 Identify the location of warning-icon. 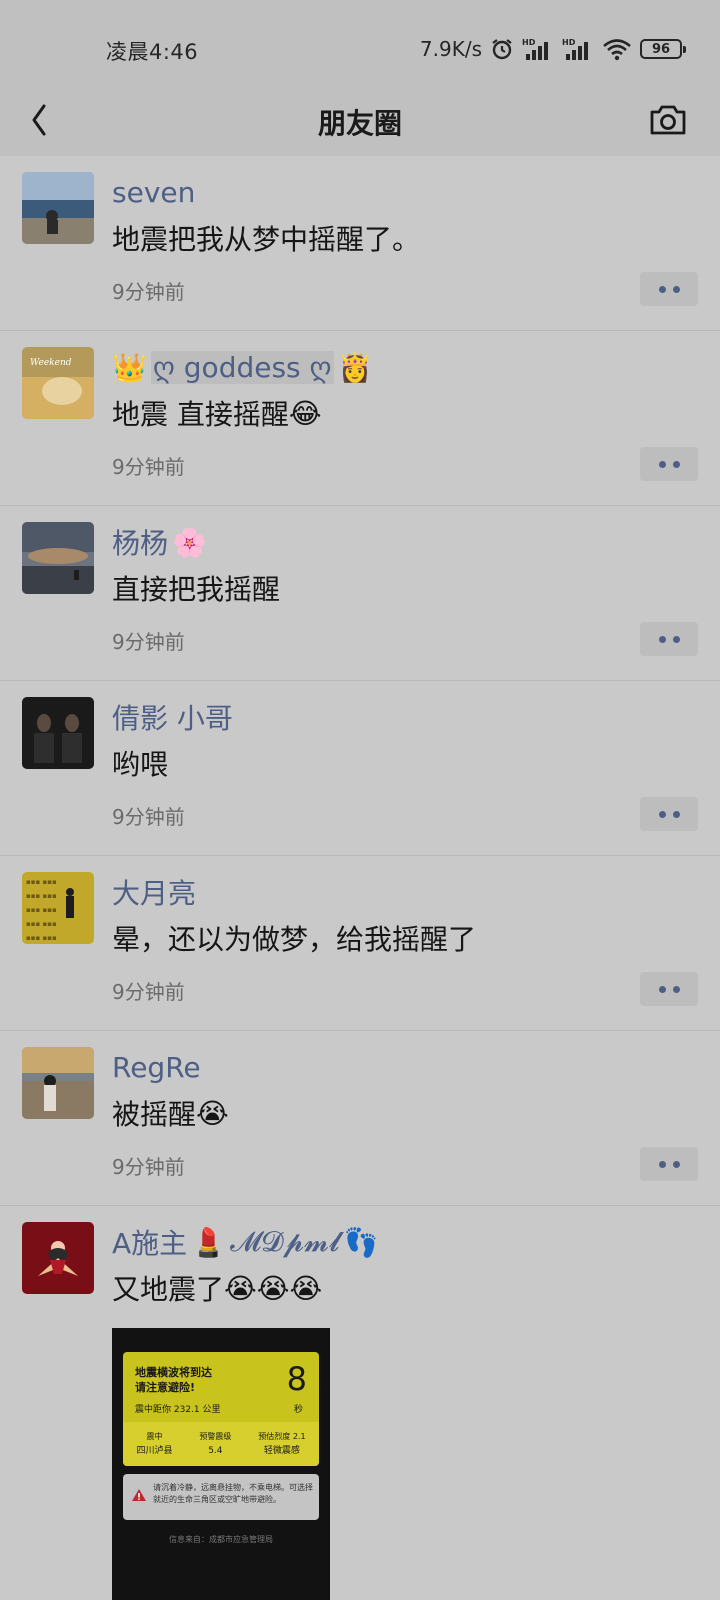
(139, 1495).